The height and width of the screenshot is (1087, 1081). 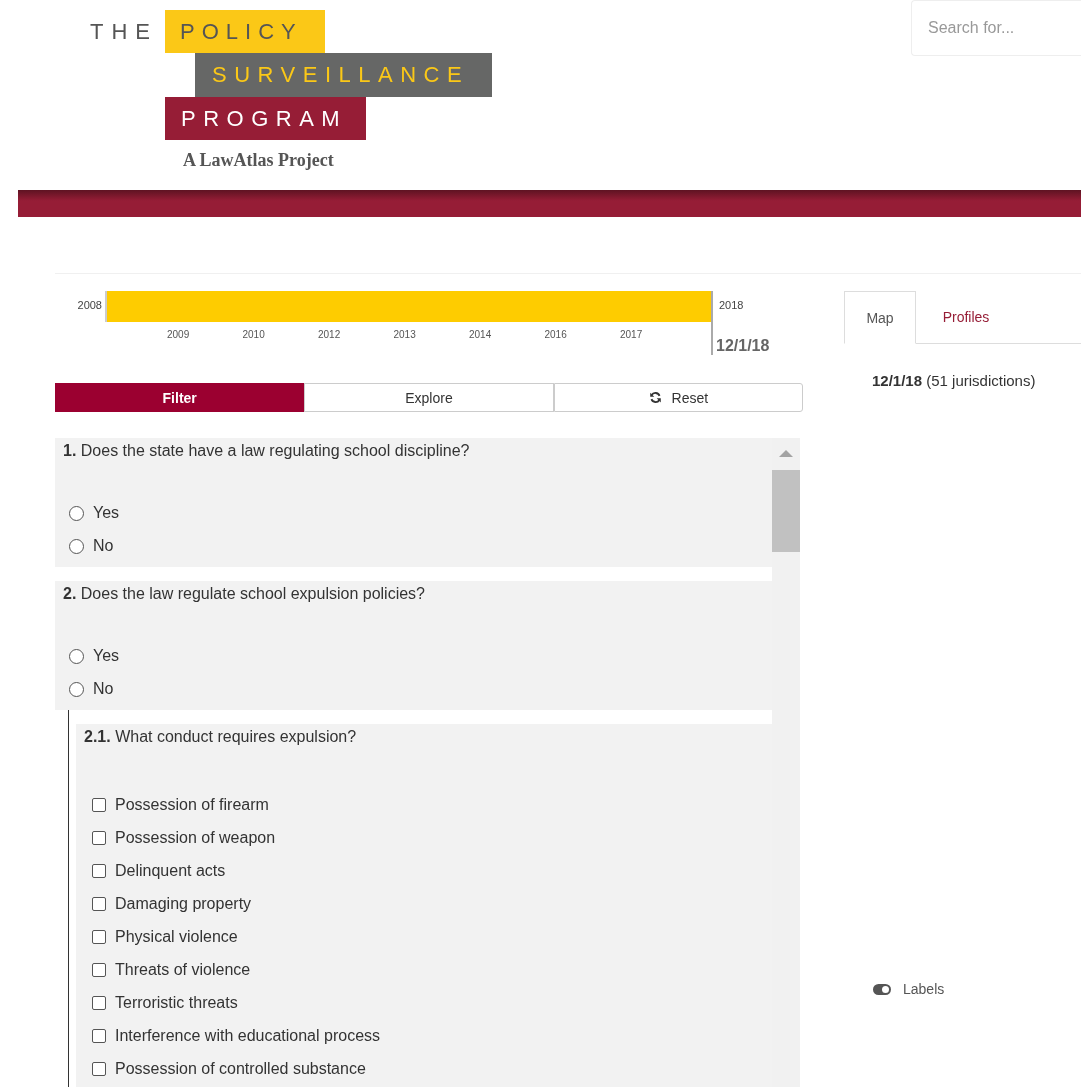 I want to click on question-text: 1. Does the state have a law regulating school discipline?, so click(x=267, y=451).